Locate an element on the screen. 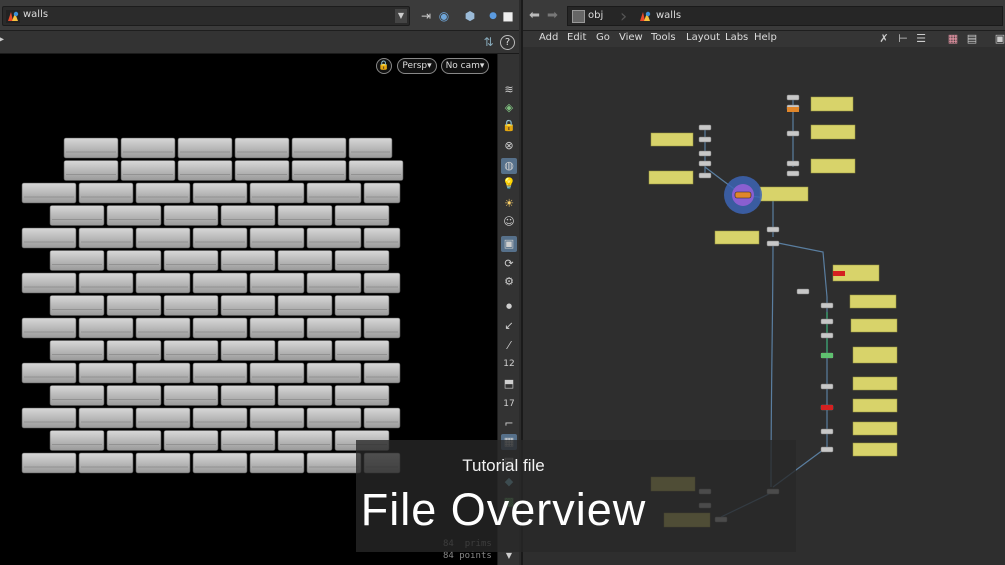 This screenshot has height=565, width=1005. shading-icon: ◍ is located at coordinates (509, 166).